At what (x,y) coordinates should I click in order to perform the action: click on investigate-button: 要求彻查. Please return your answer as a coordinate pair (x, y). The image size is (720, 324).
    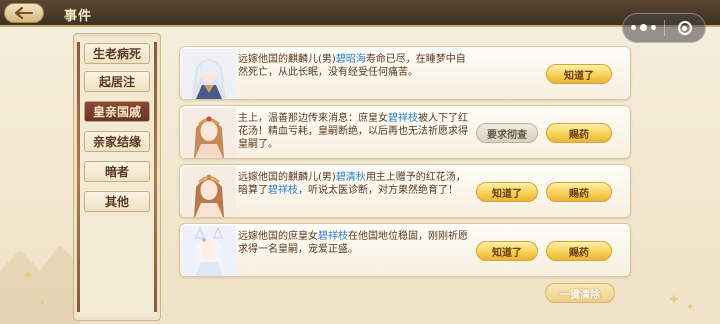
    Looking at the image, I should click on (507, 133).